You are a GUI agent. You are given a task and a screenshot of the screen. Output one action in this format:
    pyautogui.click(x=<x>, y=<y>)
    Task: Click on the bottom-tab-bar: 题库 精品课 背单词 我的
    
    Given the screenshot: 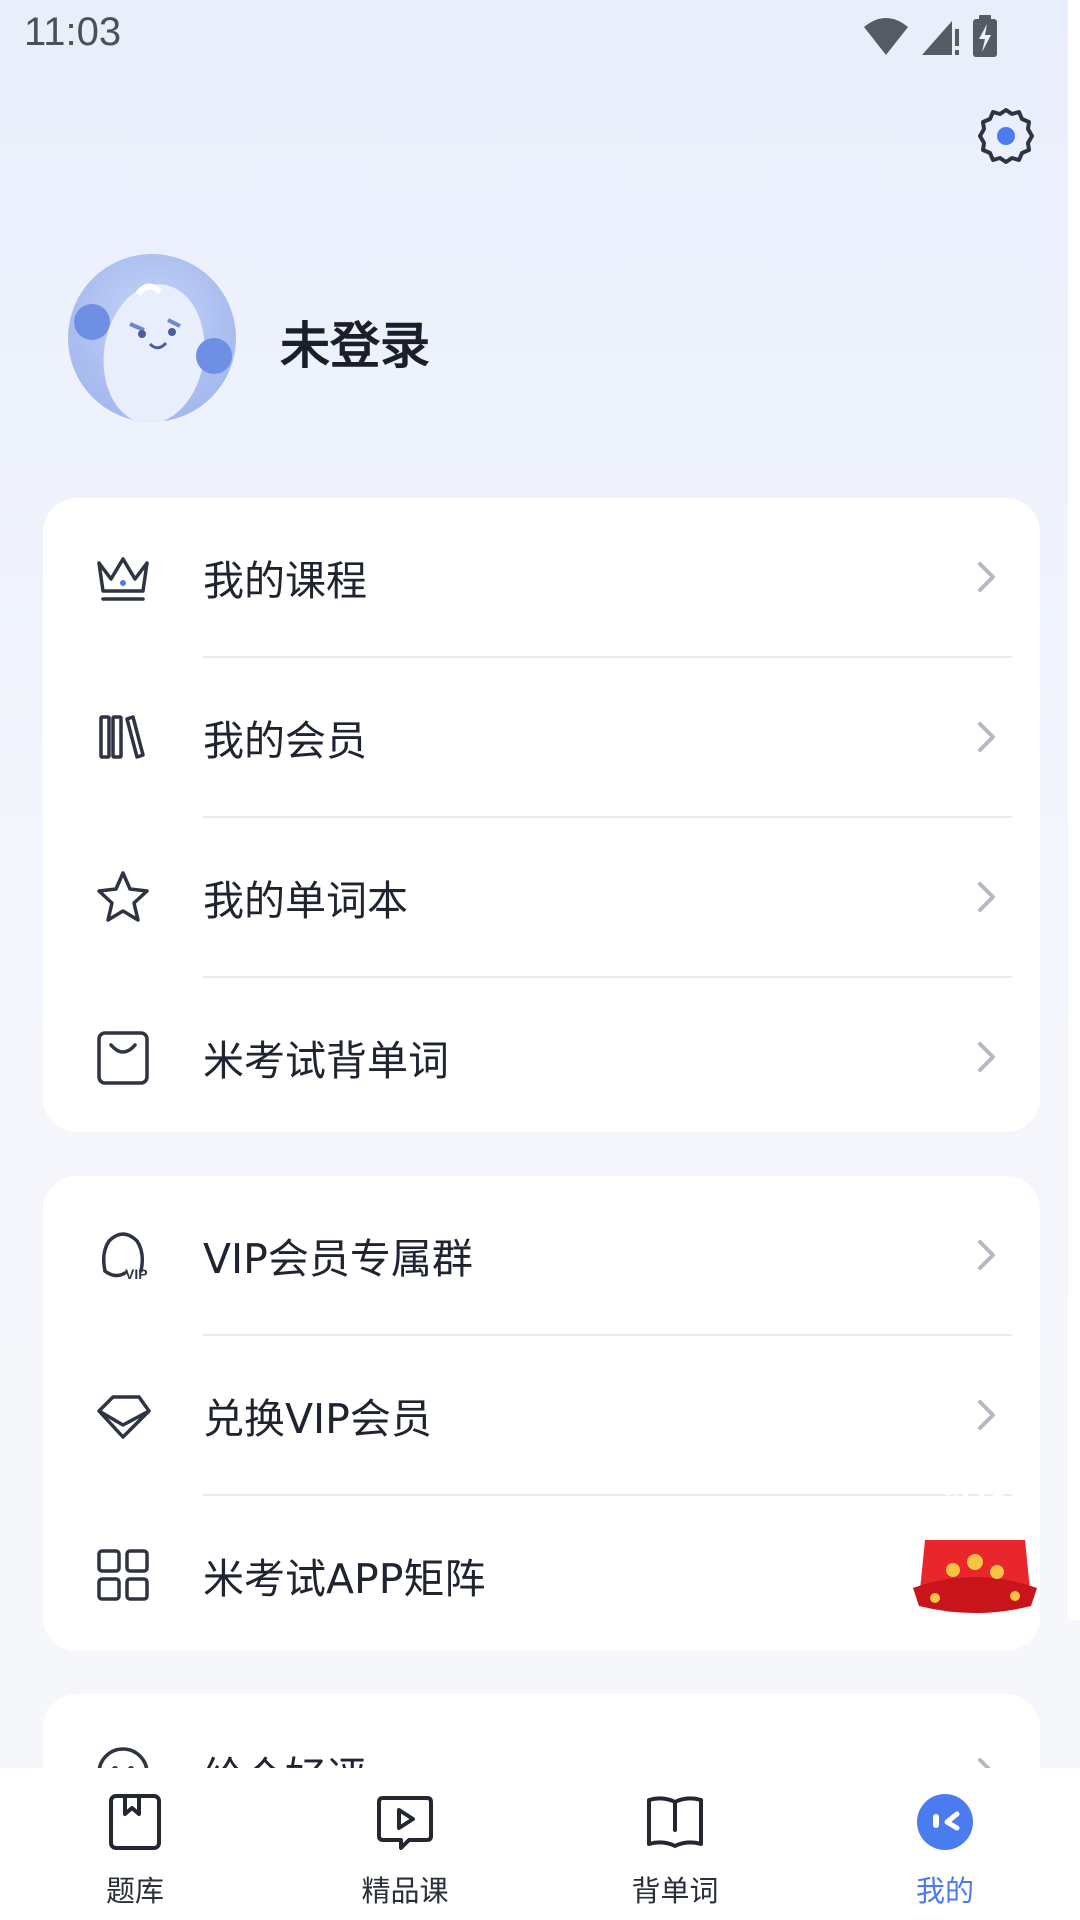 What is the action you would take?
    pyautogui.click(x=540, y=1844)
    